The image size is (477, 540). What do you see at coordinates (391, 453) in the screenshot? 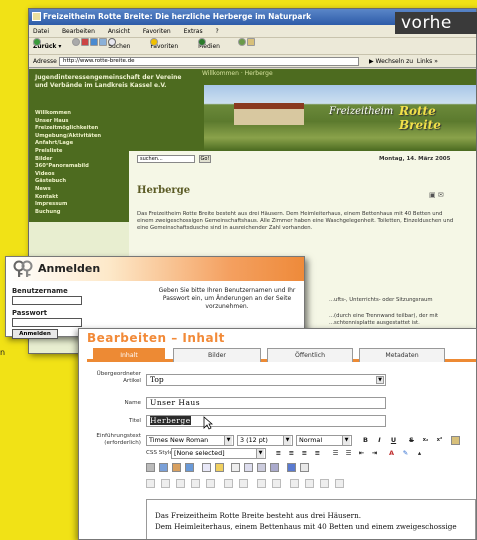
I see `text-color-icon: A` at bounding box center [391, 453].